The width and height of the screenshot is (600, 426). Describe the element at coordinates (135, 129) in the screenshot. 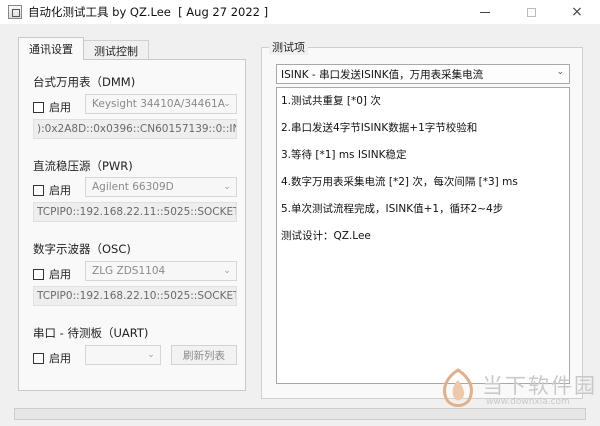

I see `dmm-address-field: ):0x2A8D::0x0396::CN60157139::0::INSTR` at that location.